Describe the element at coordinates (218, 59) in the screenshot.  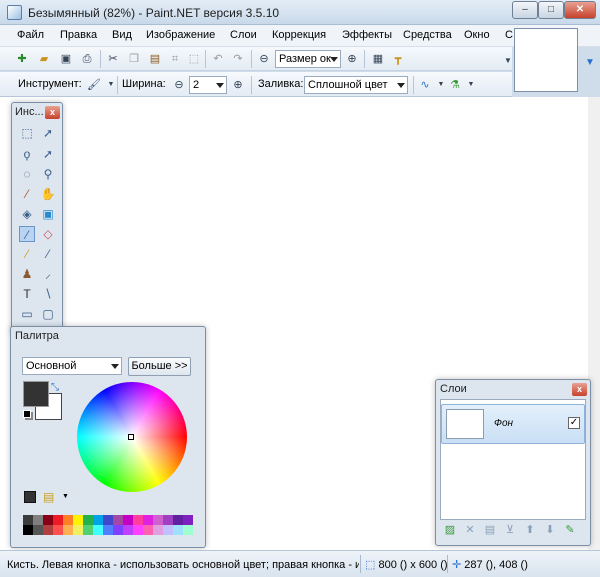
I see `undo-icon: ↶` at that location.